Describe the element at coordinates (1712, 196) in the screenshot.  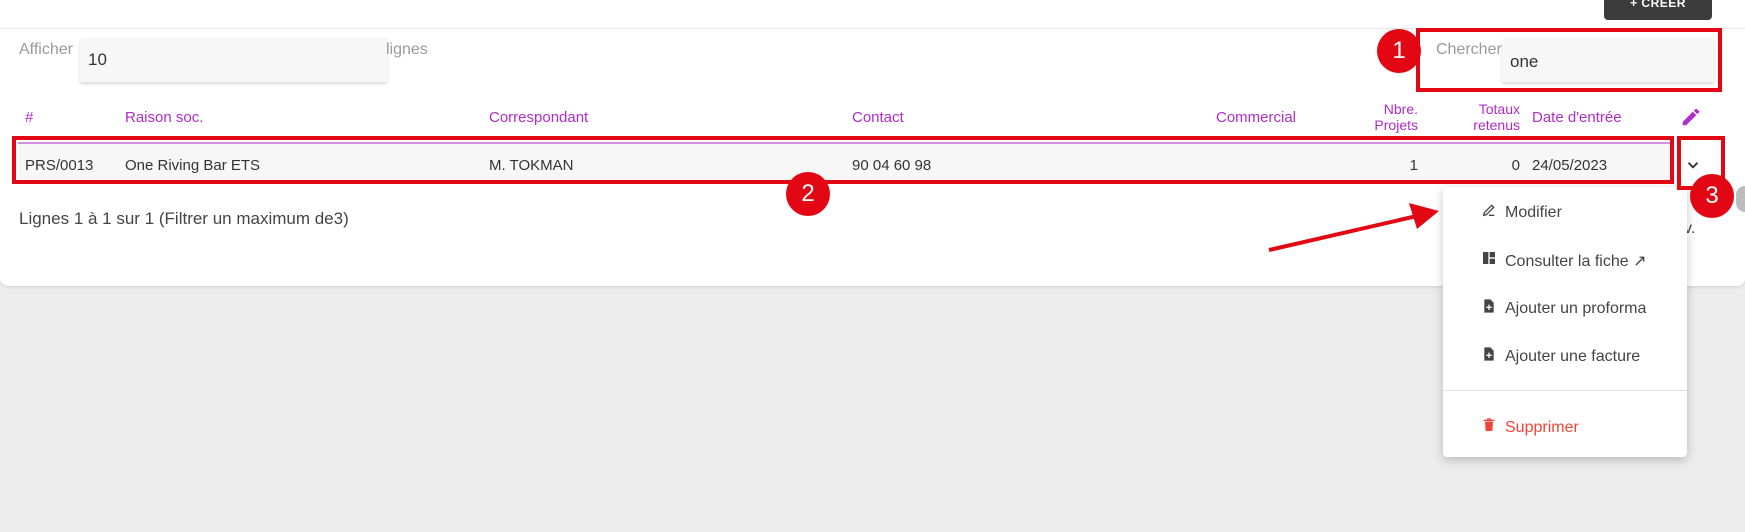
I see `annotation-badge-3: 3` at that location.